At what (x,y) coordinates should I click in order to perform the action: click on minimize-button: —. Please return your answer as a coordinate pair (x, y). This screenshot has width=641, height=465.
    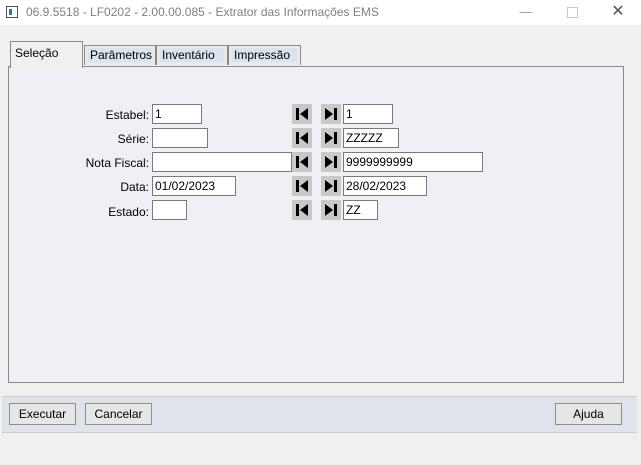
    Looking at the image, I should click on (526, 12).